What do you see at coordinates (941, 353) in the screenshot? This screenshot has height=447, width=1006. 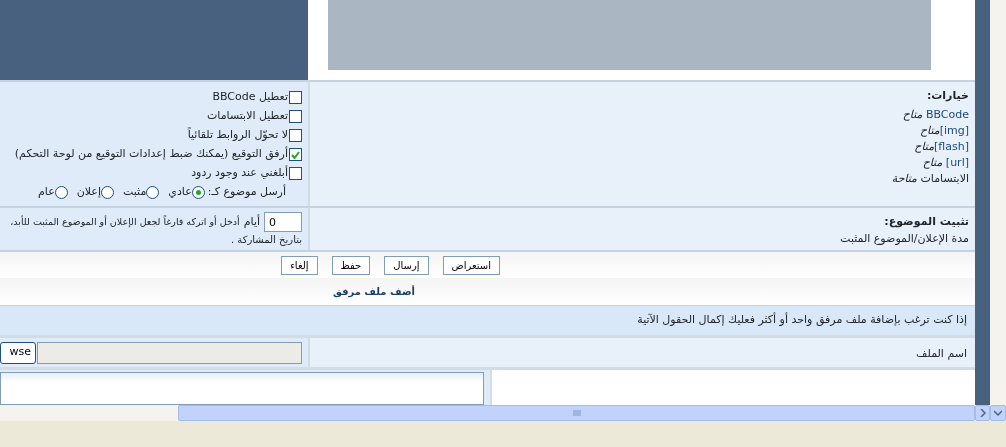 I see `filename-label: اسم الملف` at bounding box center [941, 353].